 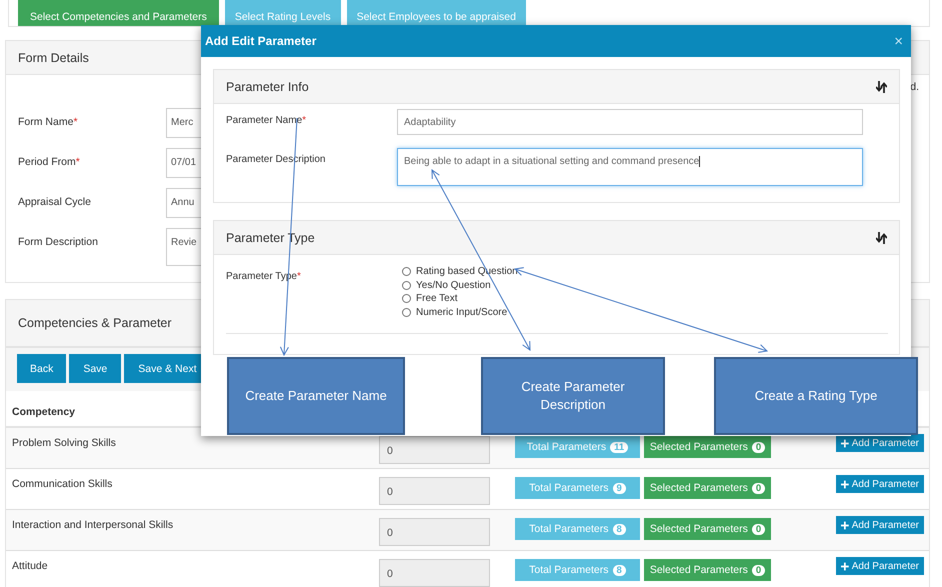 What do you see at coordinates (630, 167) in the screenshot?
I see `description-field: Being able to adapt in a situational setting and command presence` at bounding box center [630, 167].